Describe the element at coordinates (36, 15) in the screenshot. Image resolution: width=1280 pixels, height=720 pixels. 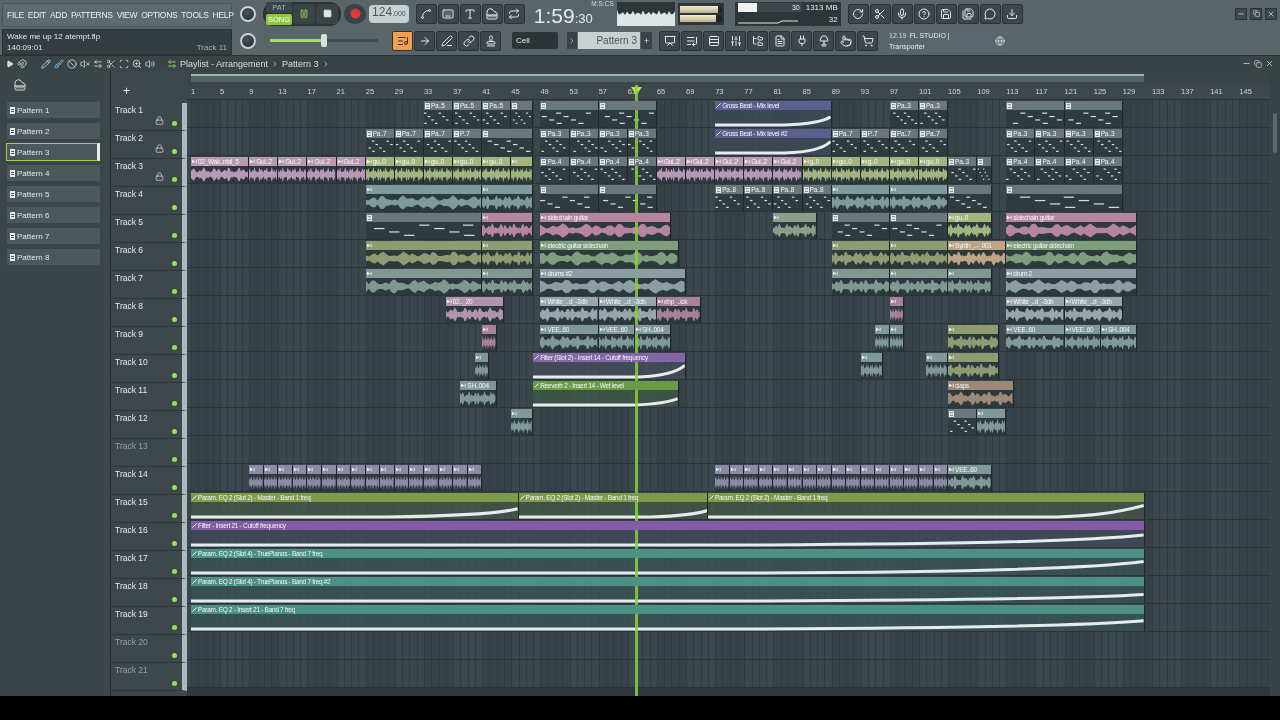
I see `menu-item: EDIT` at that location.